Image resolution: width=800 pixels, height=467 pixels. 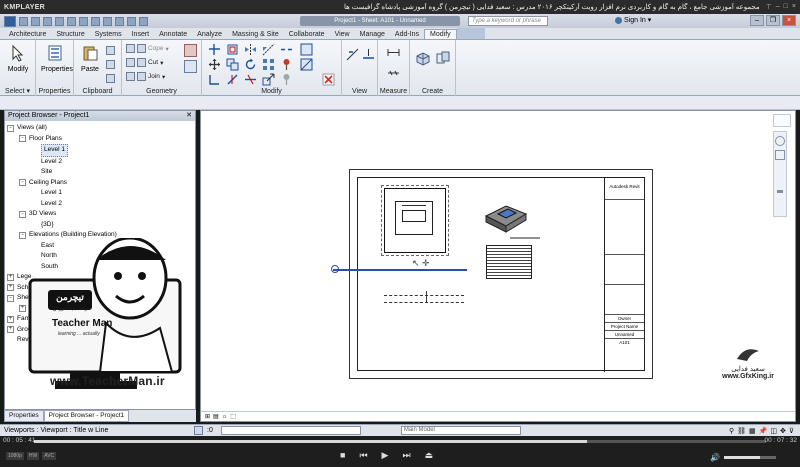 I want to click on tree-item: - Views (all), so click(x=101, y=128).